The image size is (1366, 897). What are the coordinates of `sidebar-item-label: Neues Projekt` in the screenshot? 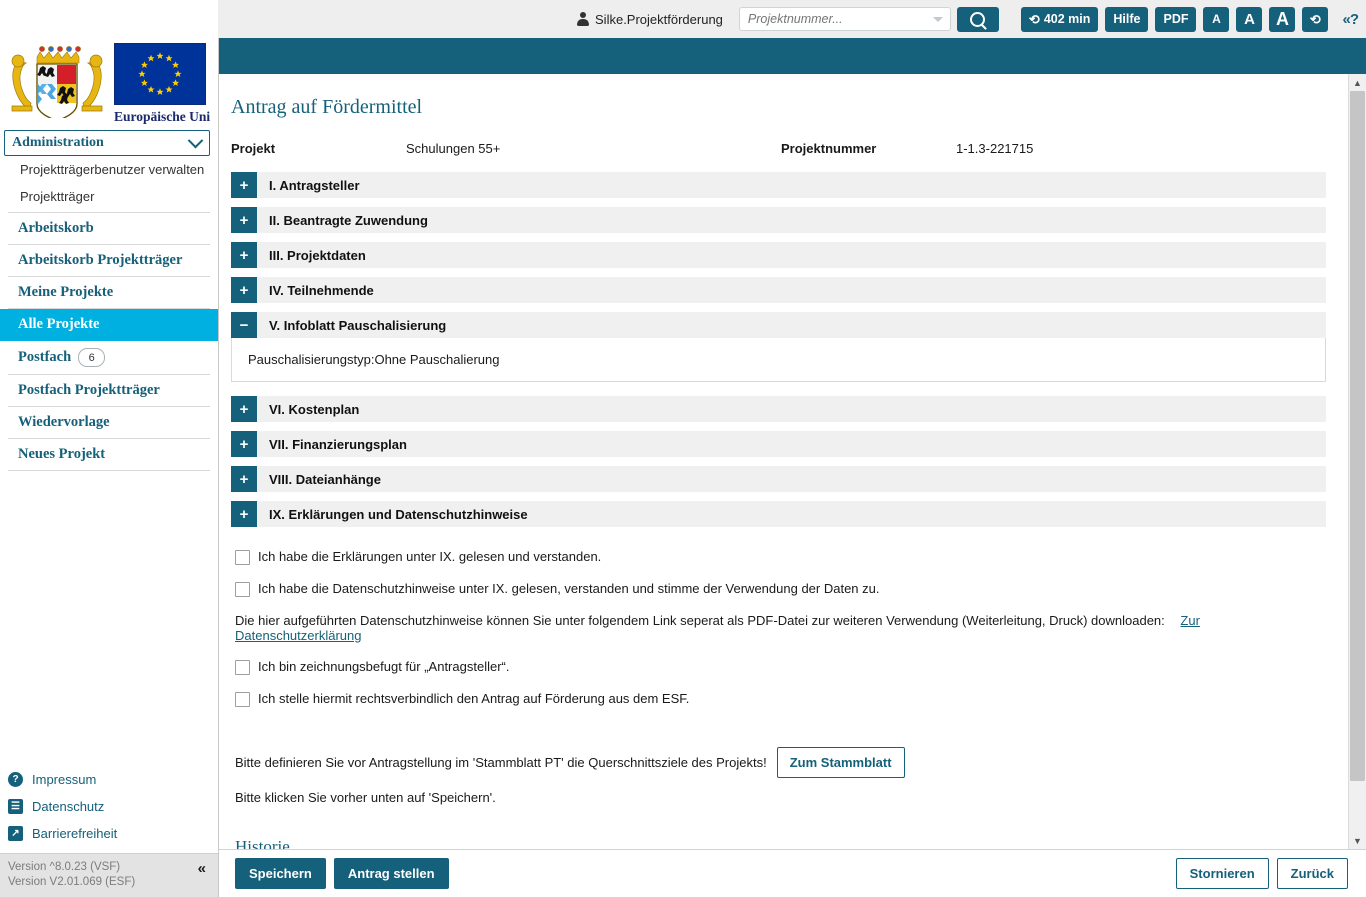 It's located at (62, 454).